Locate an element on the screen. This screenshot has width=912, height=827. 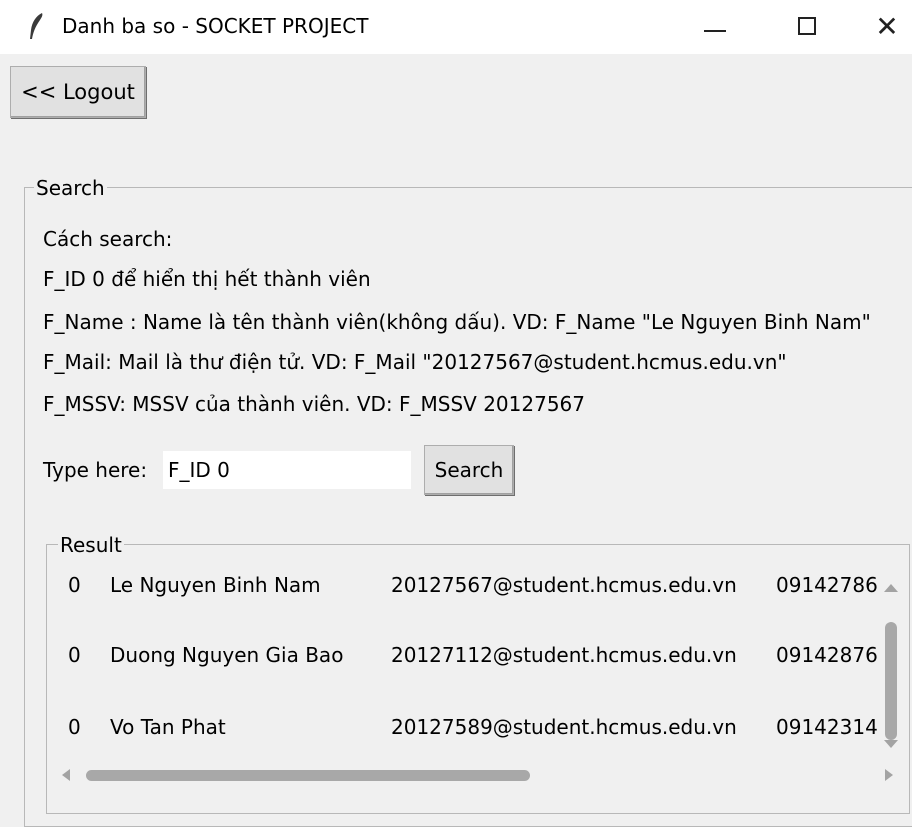
member-name: Duong Nguyen Gia Bao is located at coordinates (227, 655).